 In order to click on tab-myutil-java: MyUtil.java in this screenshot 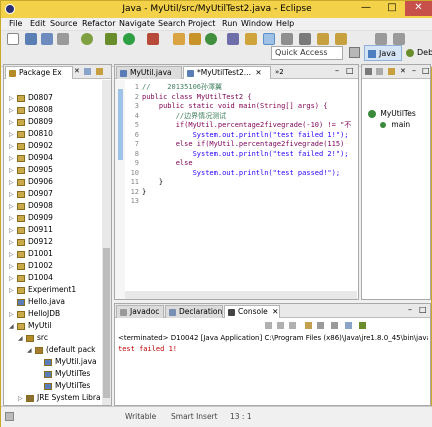, I will do `click(149, 72)`.